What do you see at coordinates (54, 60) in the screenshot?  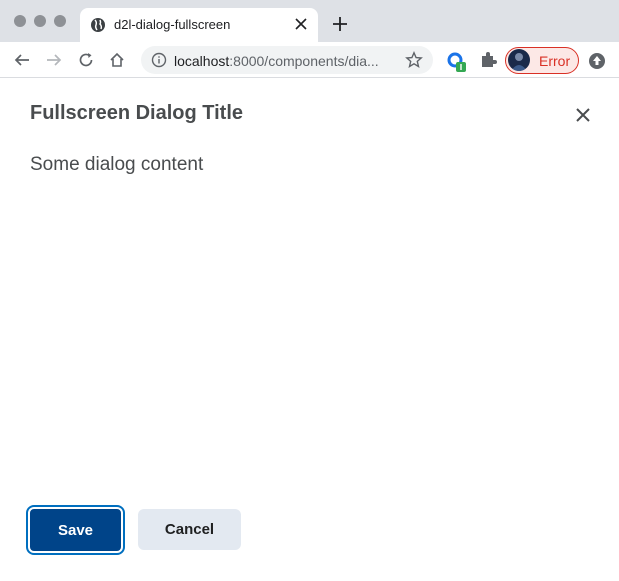 I see `forward-arrow-icon` at bounding box center [54, 60].